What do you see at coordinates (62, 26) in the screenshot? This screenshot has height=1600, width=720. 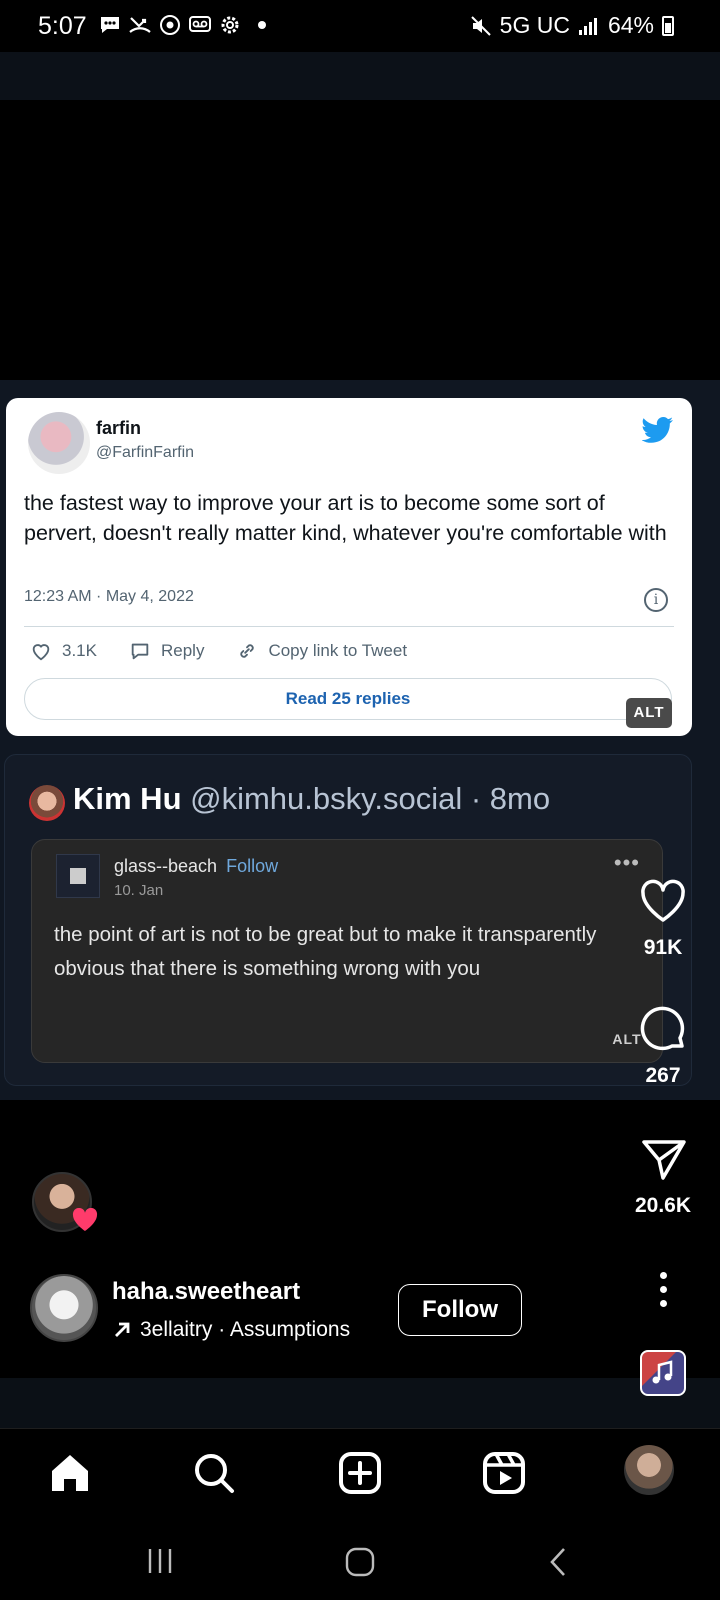 I see `status-time: 5:07` at bounding box center [62, 26].